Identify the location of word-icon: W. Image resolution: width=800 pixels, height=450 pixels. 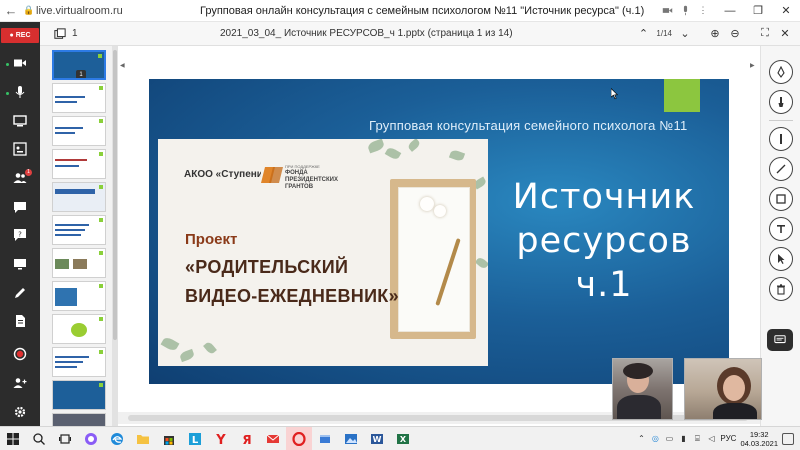
(377, 438).